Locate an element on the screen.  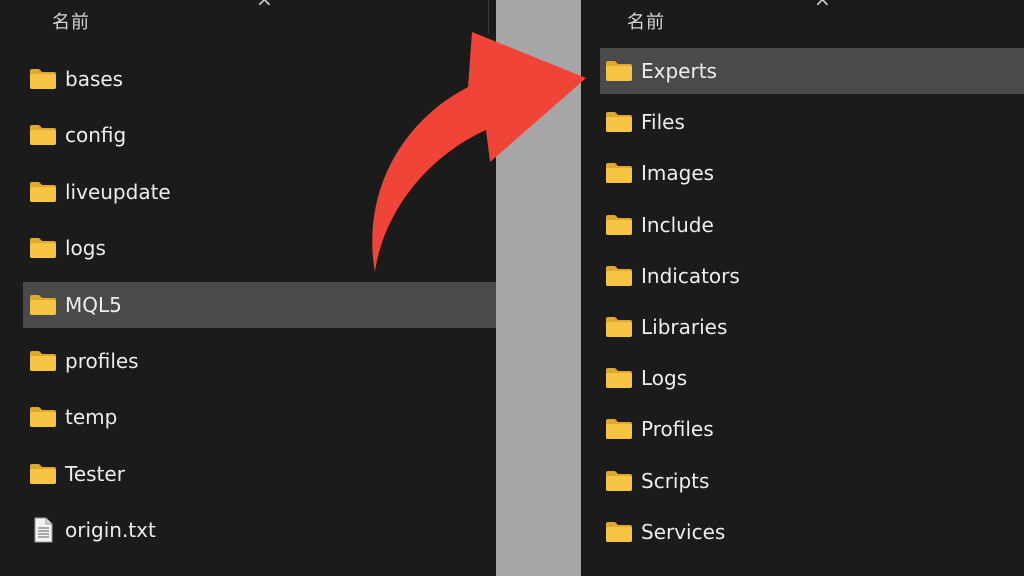
list-item: origin.txt is located at coordinates (259, 530).